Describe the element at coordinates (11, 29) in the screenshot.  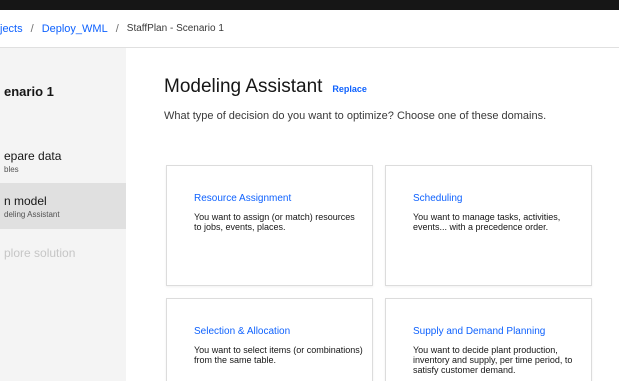
I see `breadcrumb-link-projects: jects` at that location.